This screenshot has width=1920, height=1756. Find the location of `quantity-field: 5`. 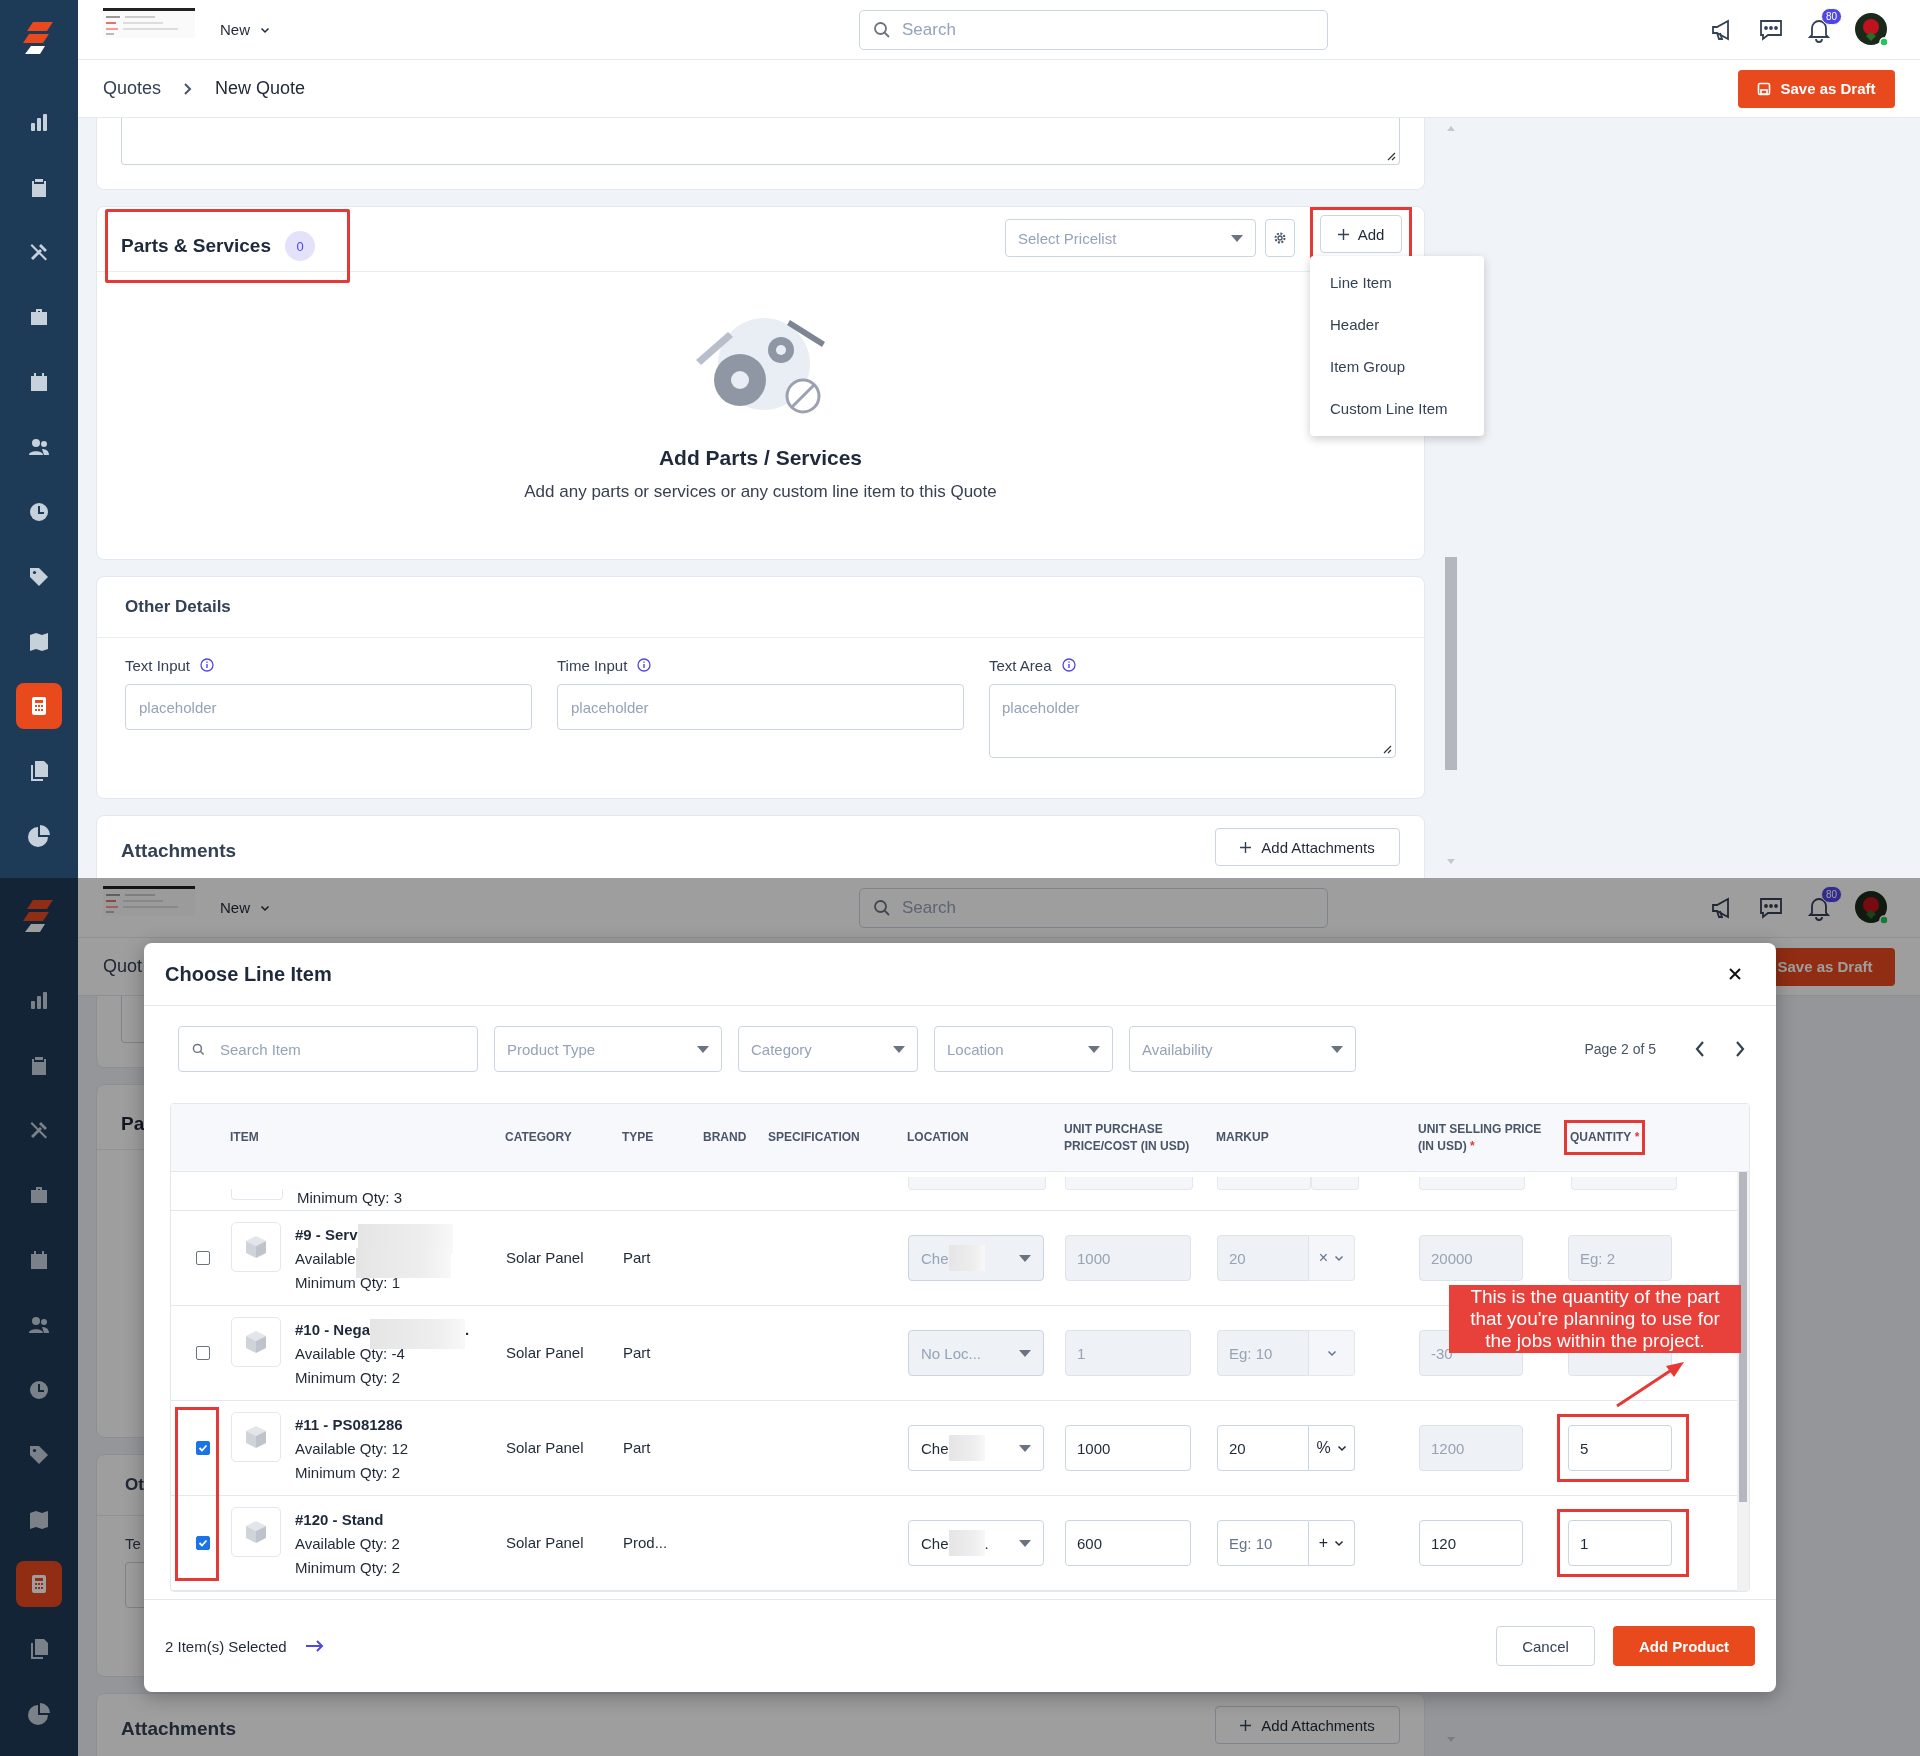

quantity-field: 5 is located at coordinates (1620, 1448).